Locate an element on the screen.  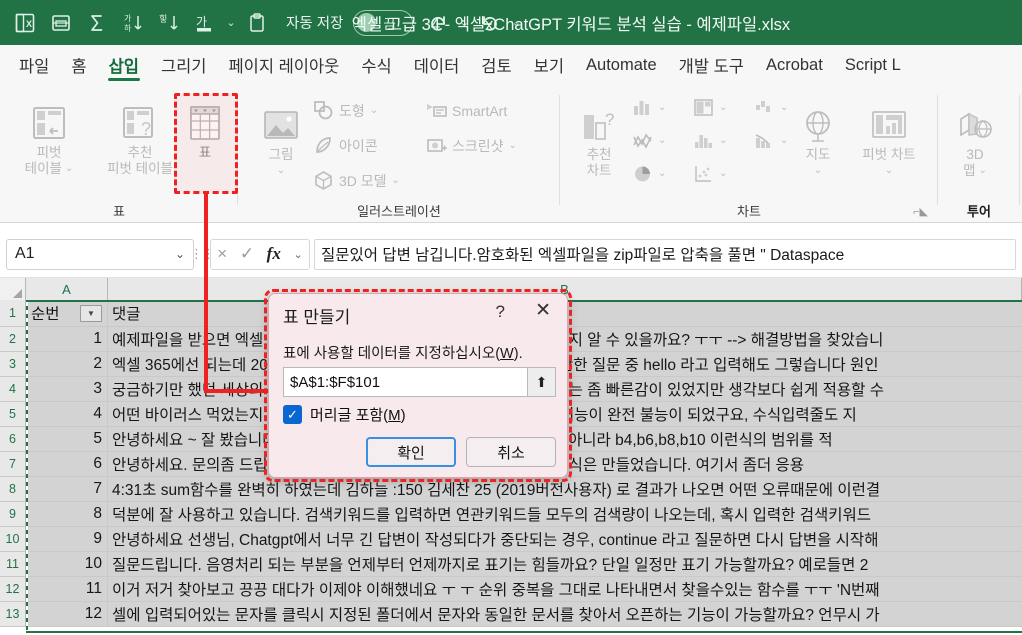
combo-chart-button: ⌄ is located at coordinates (771, 140).